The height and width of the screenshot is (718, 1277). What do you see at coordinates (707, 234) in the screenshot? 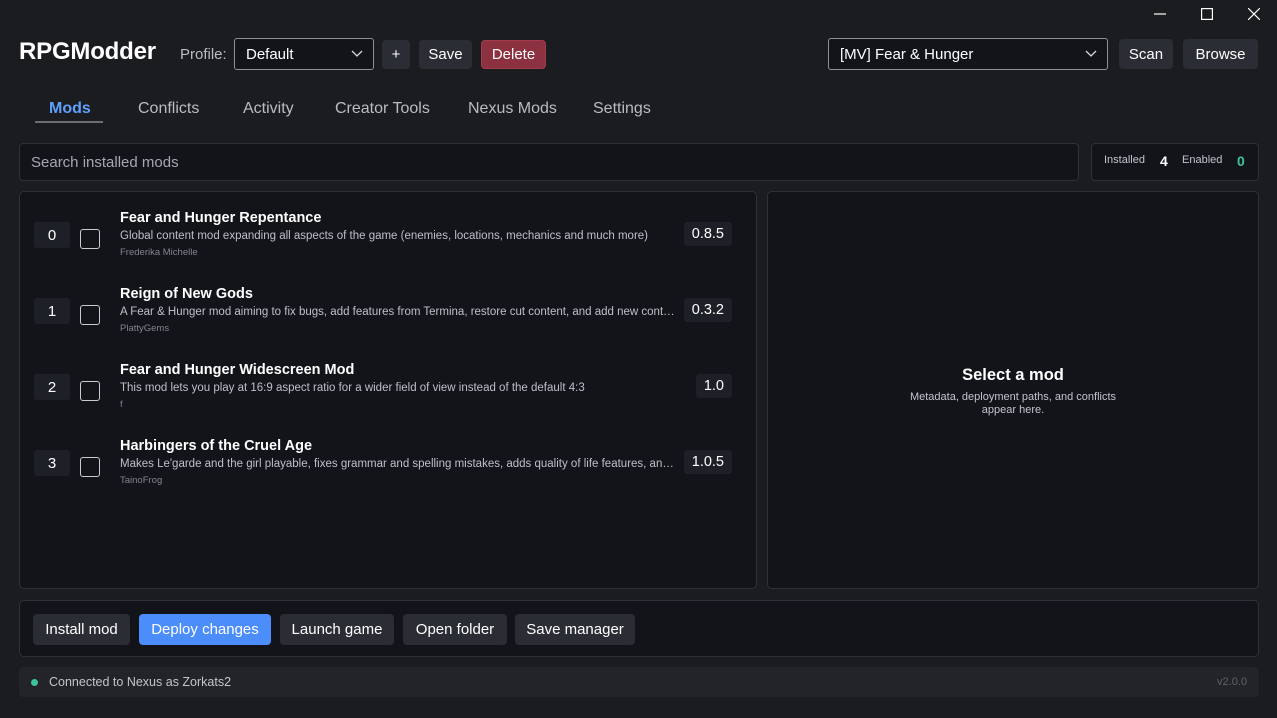
I see `mod-version: 0.8.5` at bounding box center [707, 234].